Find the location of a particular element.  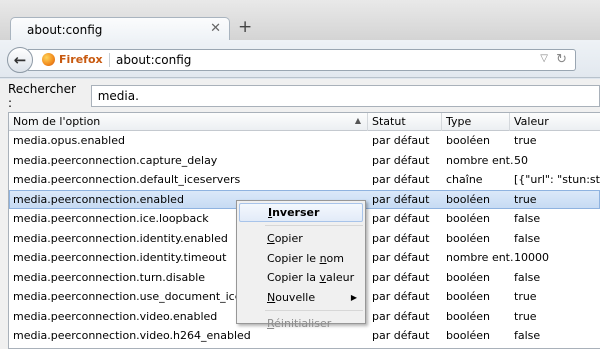

navigation-bar: Firefox about:config ▽ ↻ ← is located at coordinates (300, 59).